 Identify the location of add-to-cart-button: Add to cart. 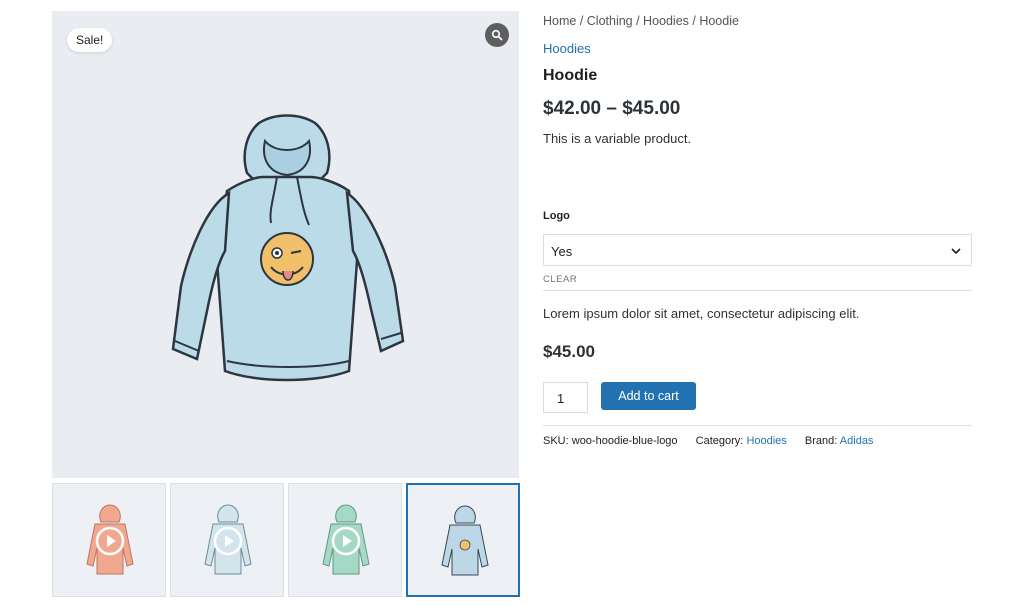
(648, 396).